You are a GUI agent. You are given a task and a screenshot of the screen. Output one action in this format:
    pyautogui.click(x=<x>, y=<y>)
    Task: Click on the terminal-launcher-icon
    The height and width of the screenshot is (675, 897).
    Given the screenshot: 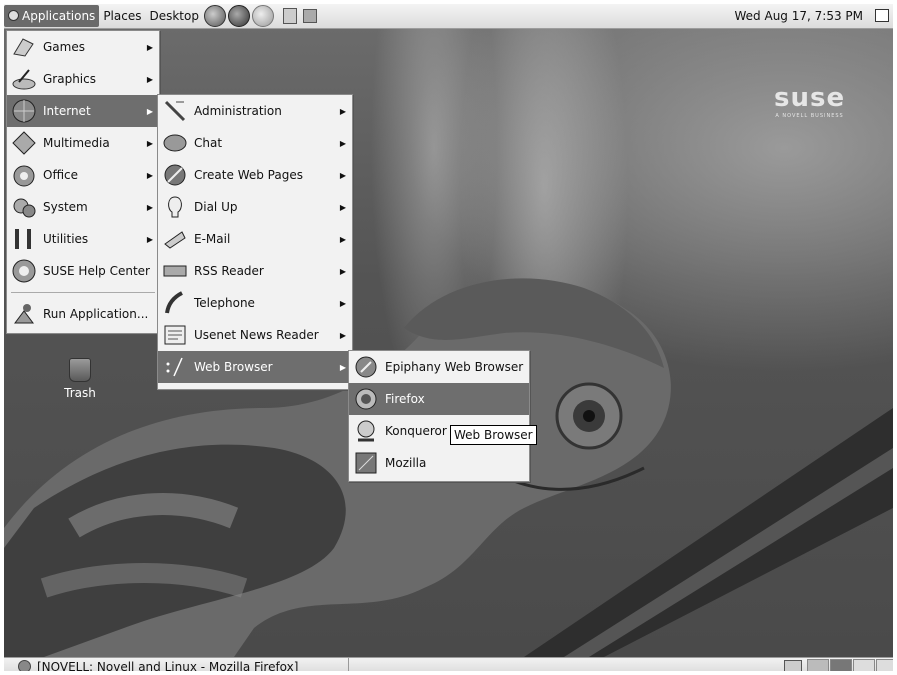 What is the action you would take?
    pyautogui.click(x=309, y=16)
    